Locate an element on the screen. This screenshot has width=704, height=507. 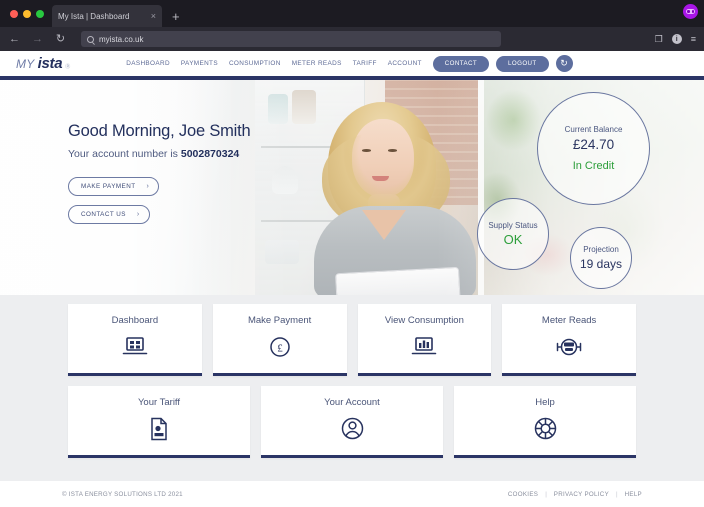
address-bar: myista.co.uk is located at coordinates (291, 39).